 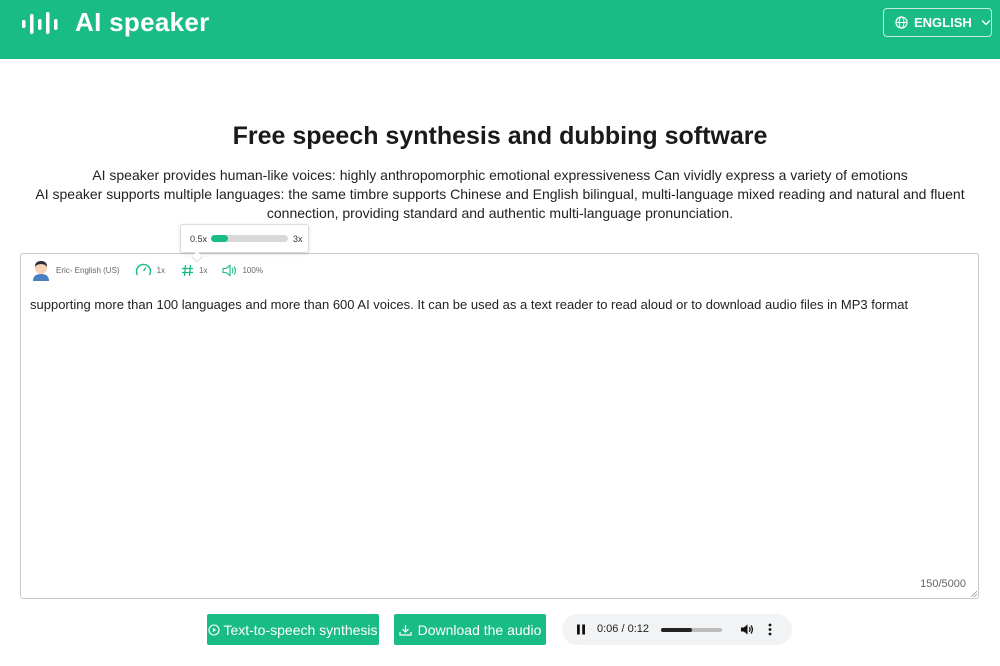 What do you see at coordinates (161, 270) in the screenshot?
I see `speed-value: 1x` at bounding box center [161, 270].